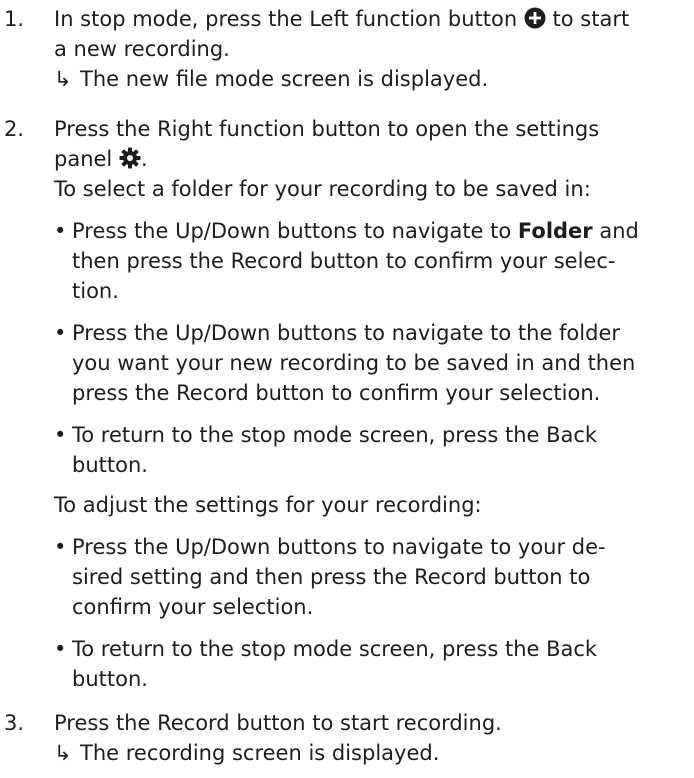 Image resolution: width=694 pixels, height=778 pixels. I want to click on bullet-text-segment: and, so click(615, 231).